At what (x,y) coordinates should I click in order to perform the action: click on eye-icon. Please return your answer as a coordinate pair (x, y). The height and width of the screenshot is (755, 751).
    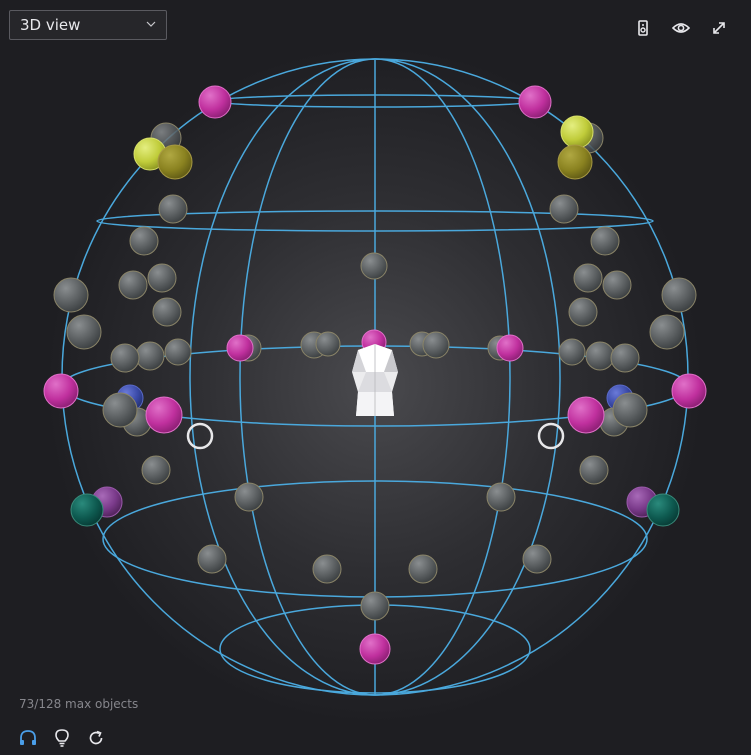
    Looking at the image, I should click on (681, 28).